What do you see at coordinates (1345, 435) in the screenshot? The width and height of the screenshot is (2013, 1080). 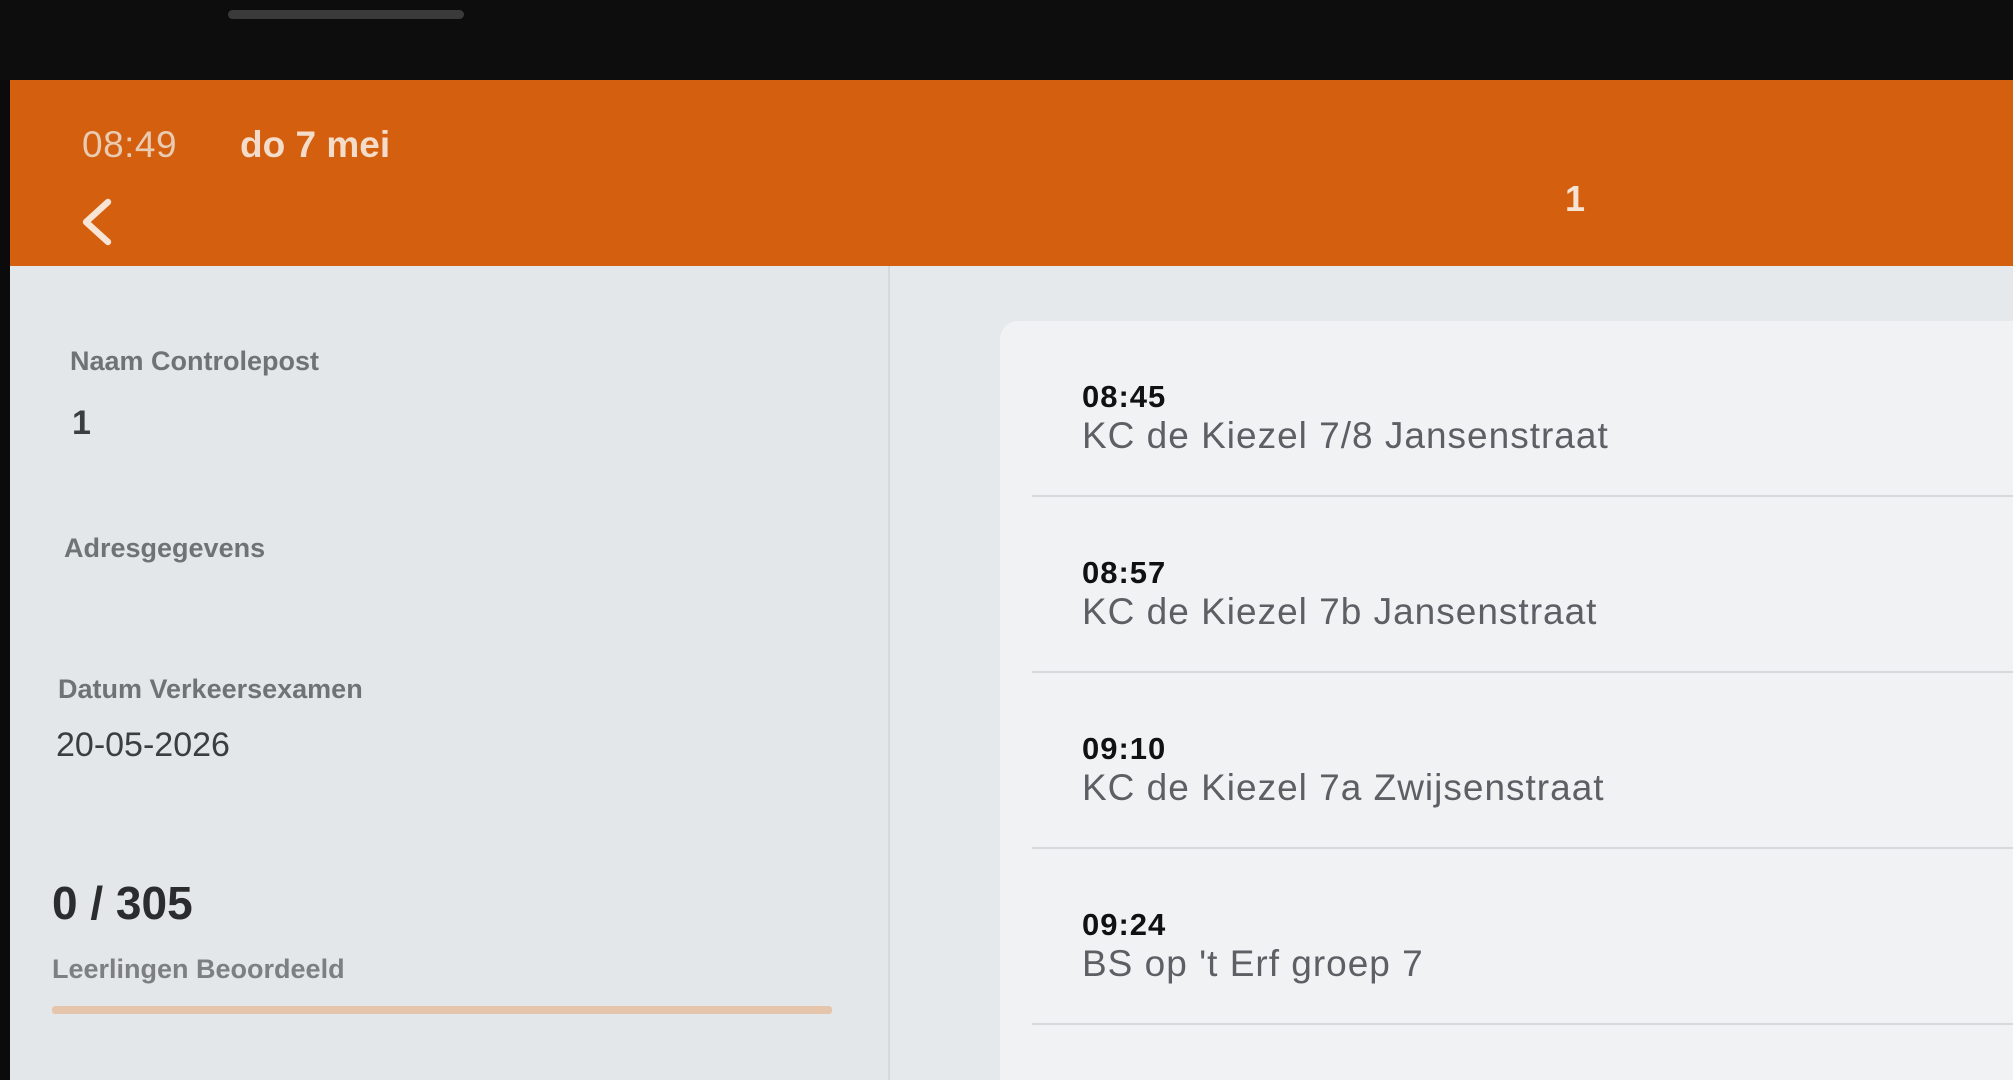 I see `schedule-item-name: KC de Kiezel 7/8 Jansenstraat` at bounding box center [1345, 435].